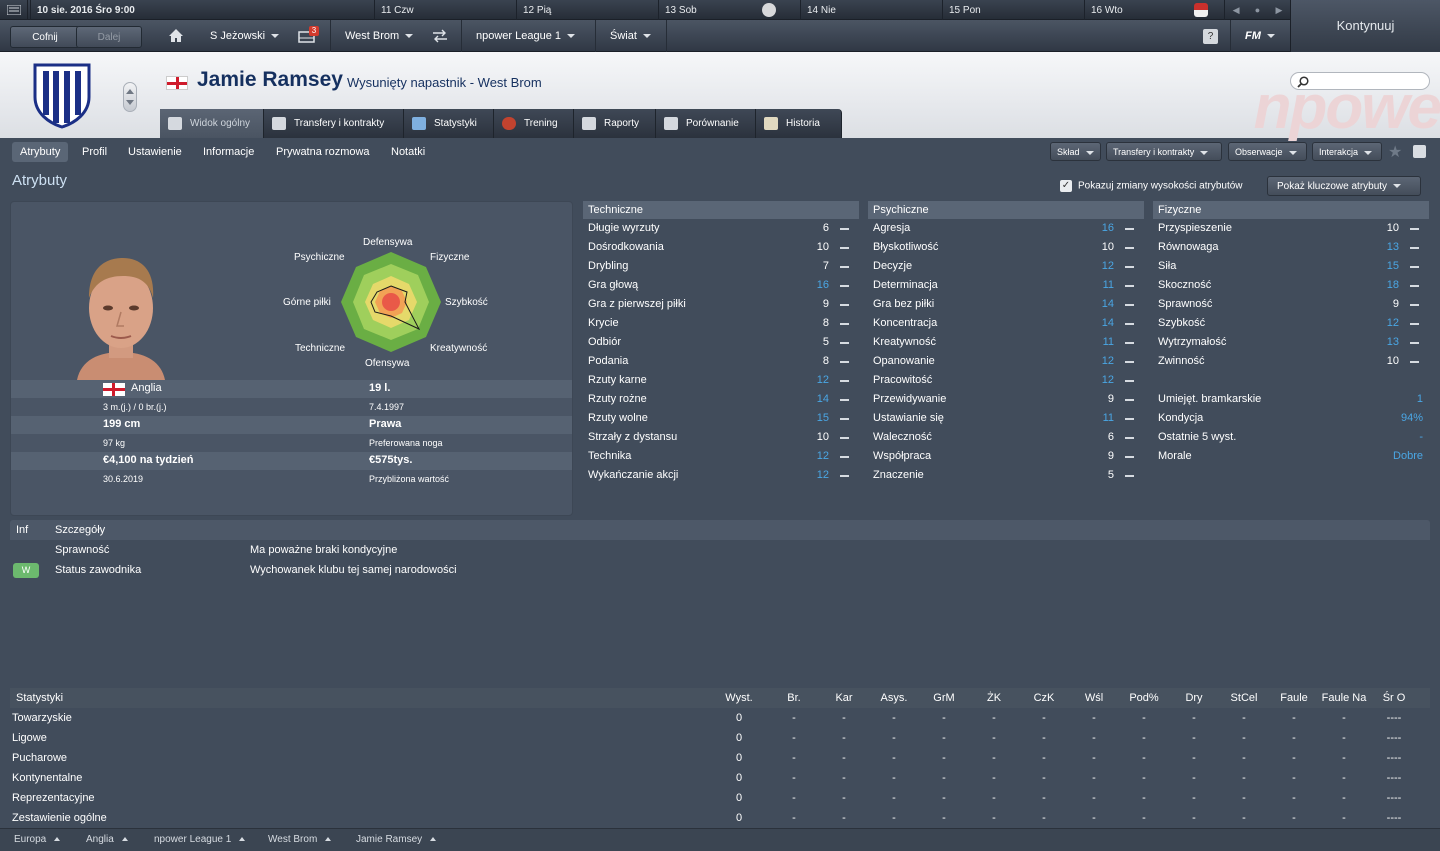 The image size is (1440, 851). Describe the element at coordinates (721, 247) in the screenshot. I see `attribute-row: Dośrodkowania 10` at that location.